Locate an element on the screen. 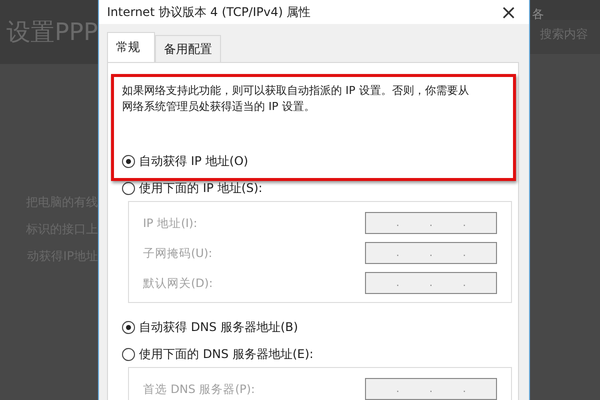  description-text: 如果网络支持此功能，则可以获取自动指派的 IP 设置。否则，你需要从网络系统管理员处获得适当的 IP 设置。 is located at coordinates (296, 99).